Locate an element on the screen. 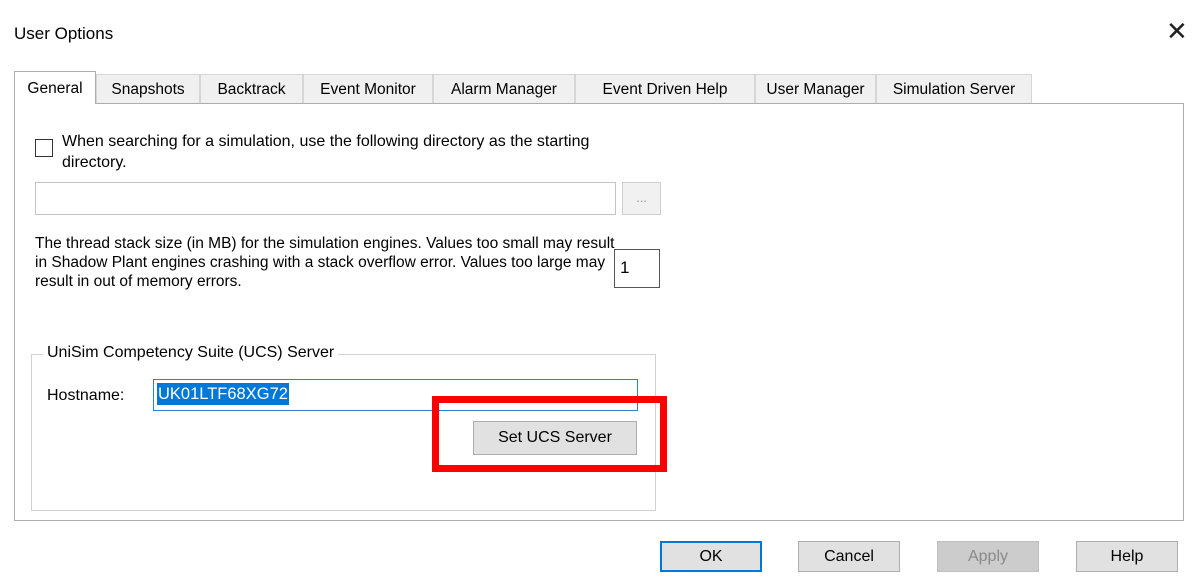 This screenshot has height=577, width=1198. search-directory-input is located at coordinates (325, 198).